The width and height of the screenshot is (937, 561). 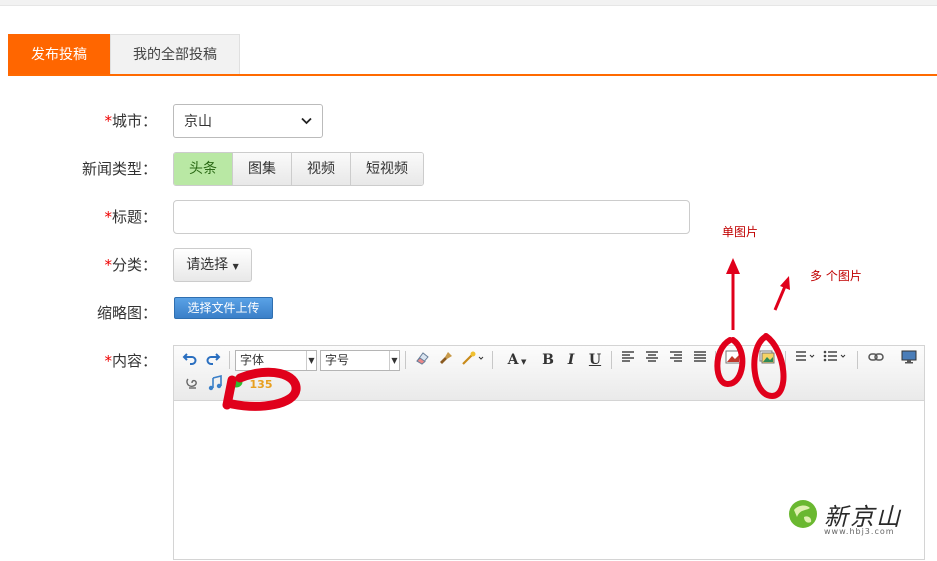 What do you see at coordinates (733, 360) in the screenshot?
I see `single-image-icon` at bounding box center [733, 360].